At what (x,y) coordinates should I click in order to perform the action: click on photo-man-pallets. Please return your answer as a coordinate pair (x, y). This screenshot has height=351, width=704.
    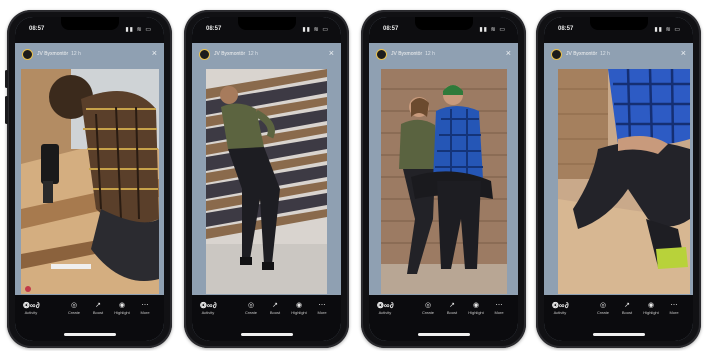
    Looking at the image, I should click on (266, 181).